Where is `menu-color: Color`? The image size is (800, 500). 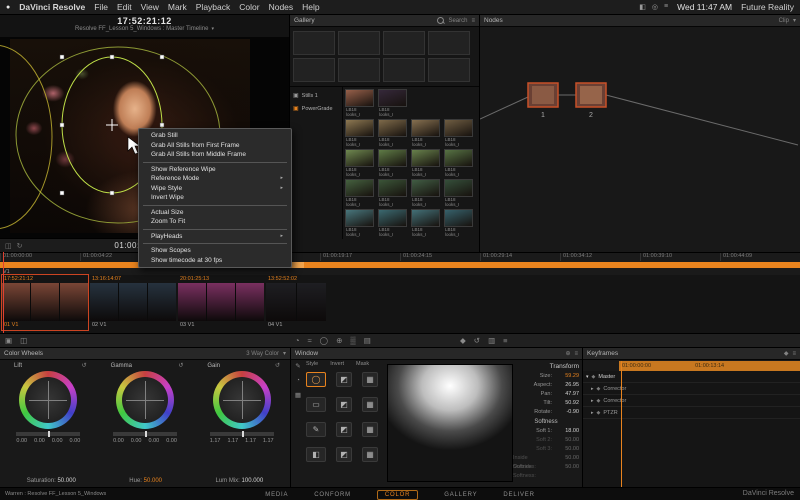
menu-color: Color is located at coordinates (249, 7).